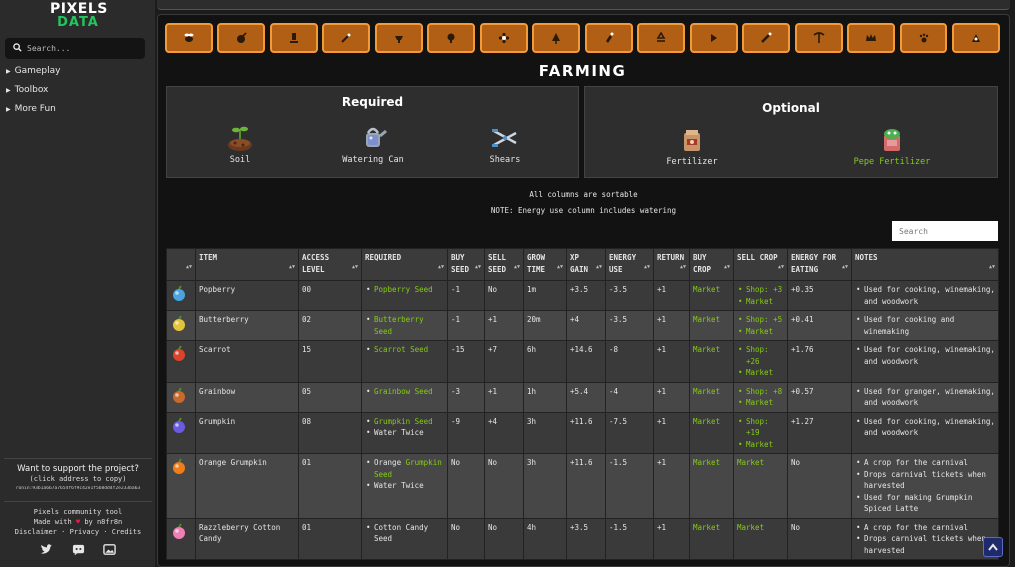 The image size is (1015, 567). Describe the element at coordinates (398, 38) in the screenshot. I see `skill-tab-mining-cart` at that location.